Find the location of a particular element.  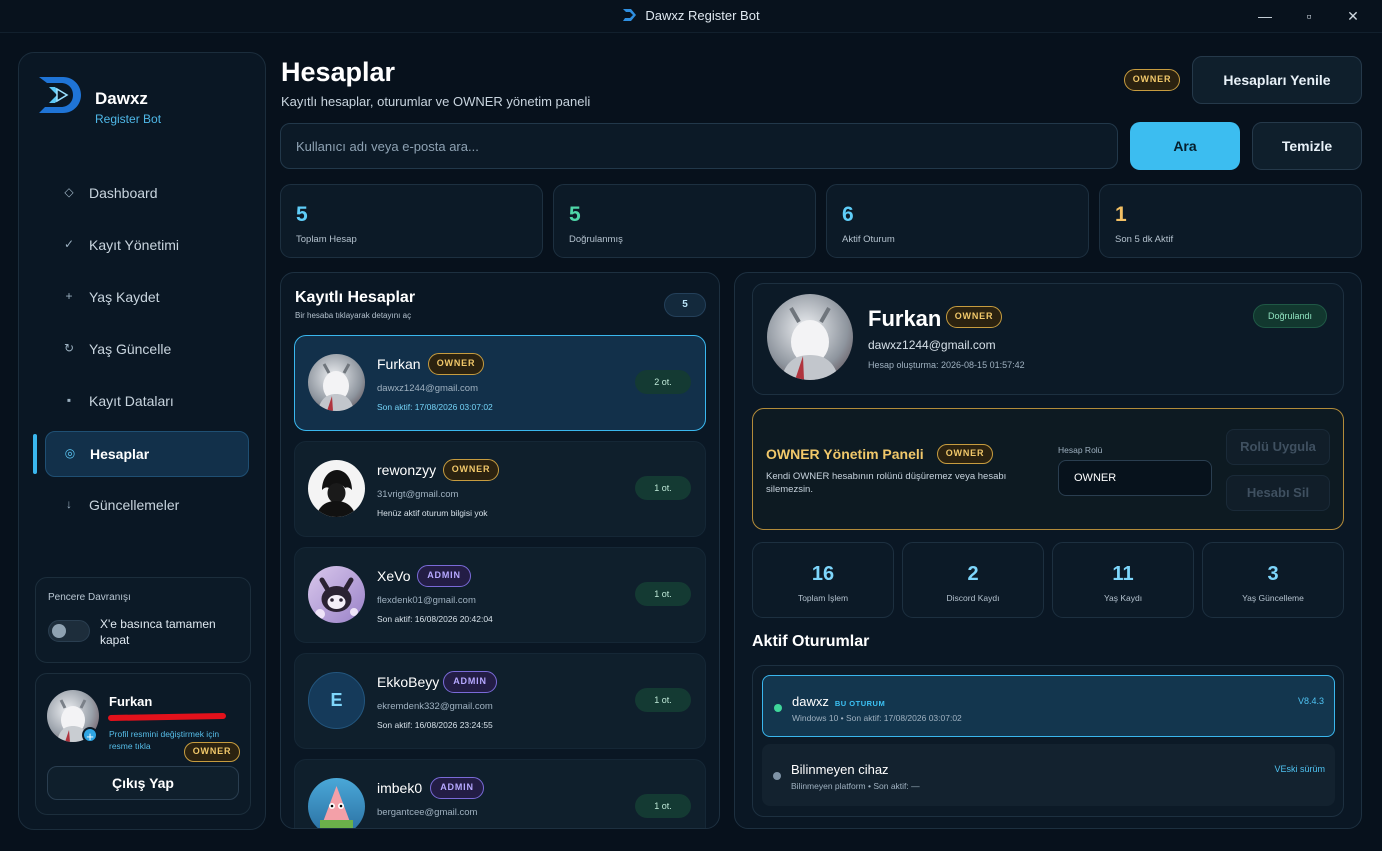

redaction-scribble is located at coordinates (167, 717).